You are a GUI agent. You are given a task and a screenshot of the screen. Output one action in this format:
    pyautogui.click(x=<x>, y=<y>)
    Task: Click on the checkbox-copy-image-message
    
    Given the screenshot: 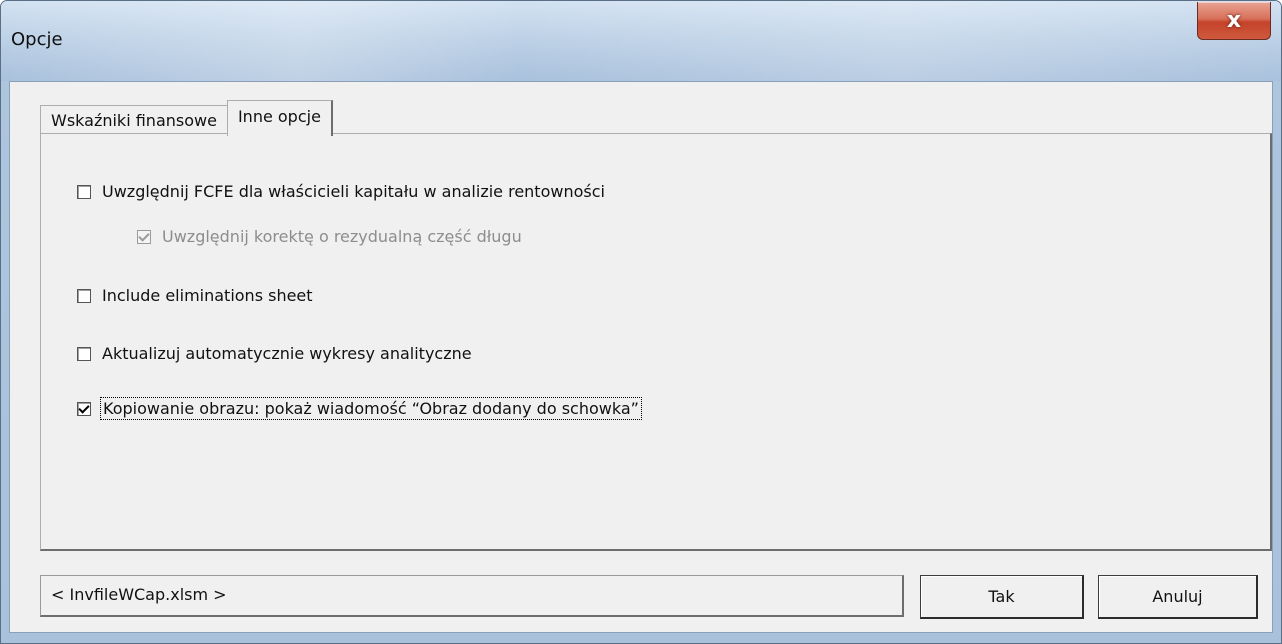 What is the action you would take?
    pyautogui.click(x=84, y=408)
    